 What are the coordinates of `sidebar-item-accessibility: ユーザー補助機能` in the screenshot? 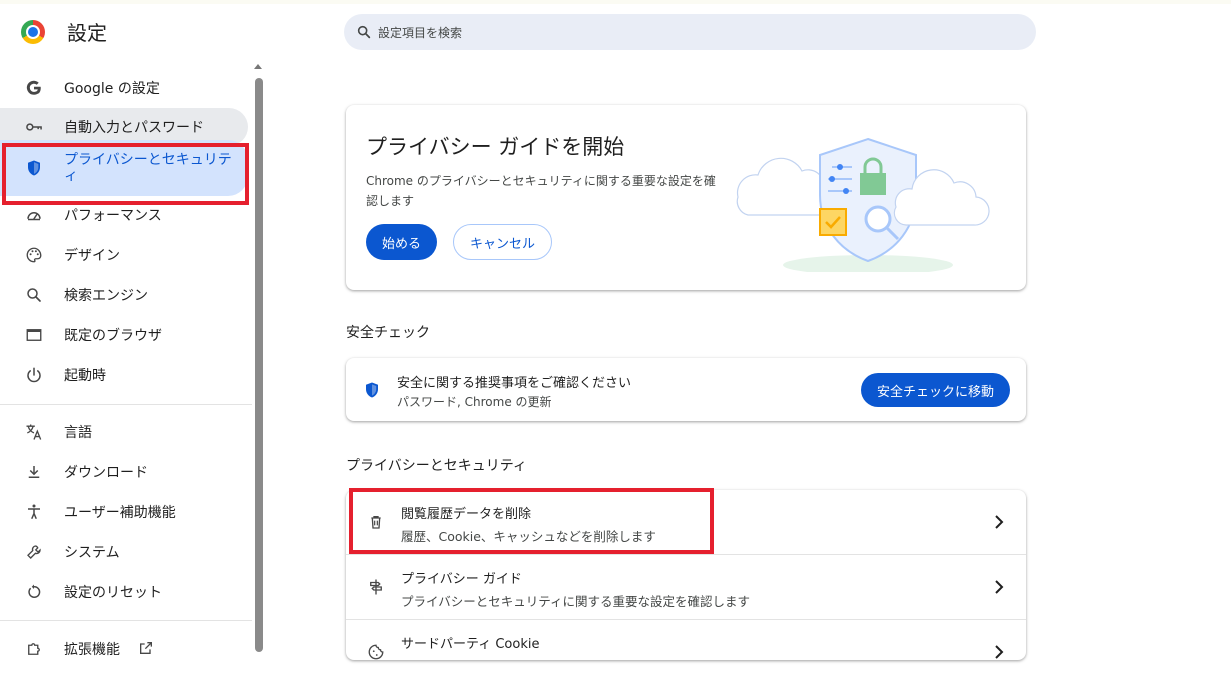 It's located at (124, 512).